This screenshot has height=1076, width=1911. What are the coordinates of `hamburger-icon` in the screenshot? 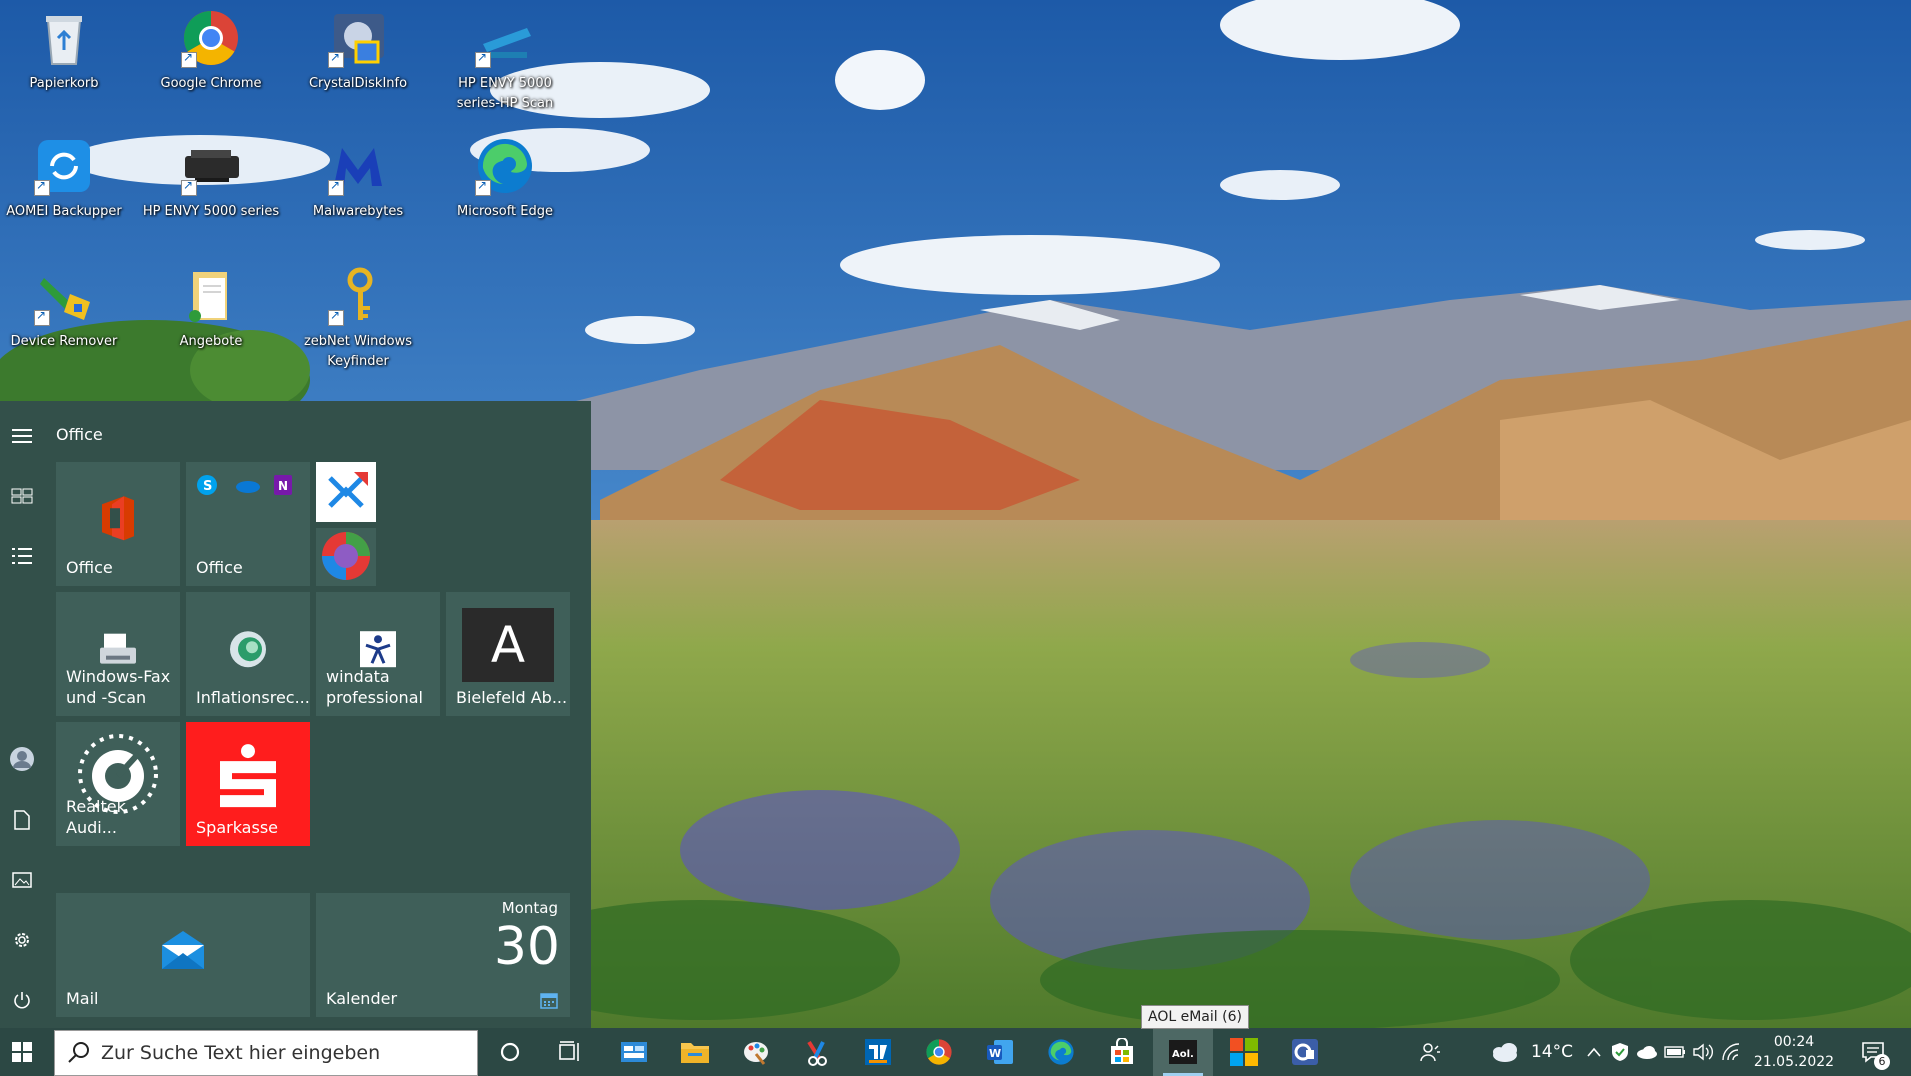 It's located at (22, 436).